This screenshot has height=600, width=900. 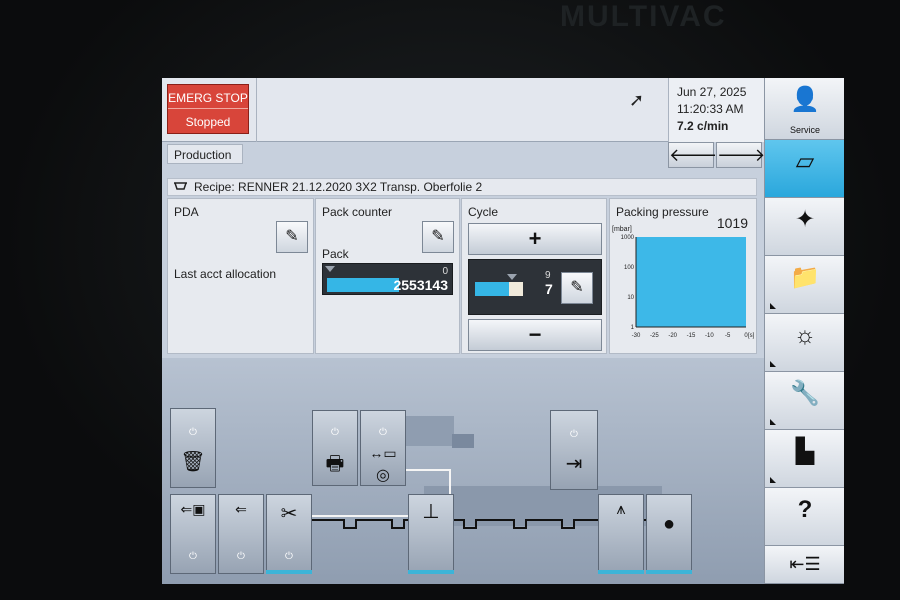 I want to click on printer-icon: 🖶, so click(x=335, y=464).